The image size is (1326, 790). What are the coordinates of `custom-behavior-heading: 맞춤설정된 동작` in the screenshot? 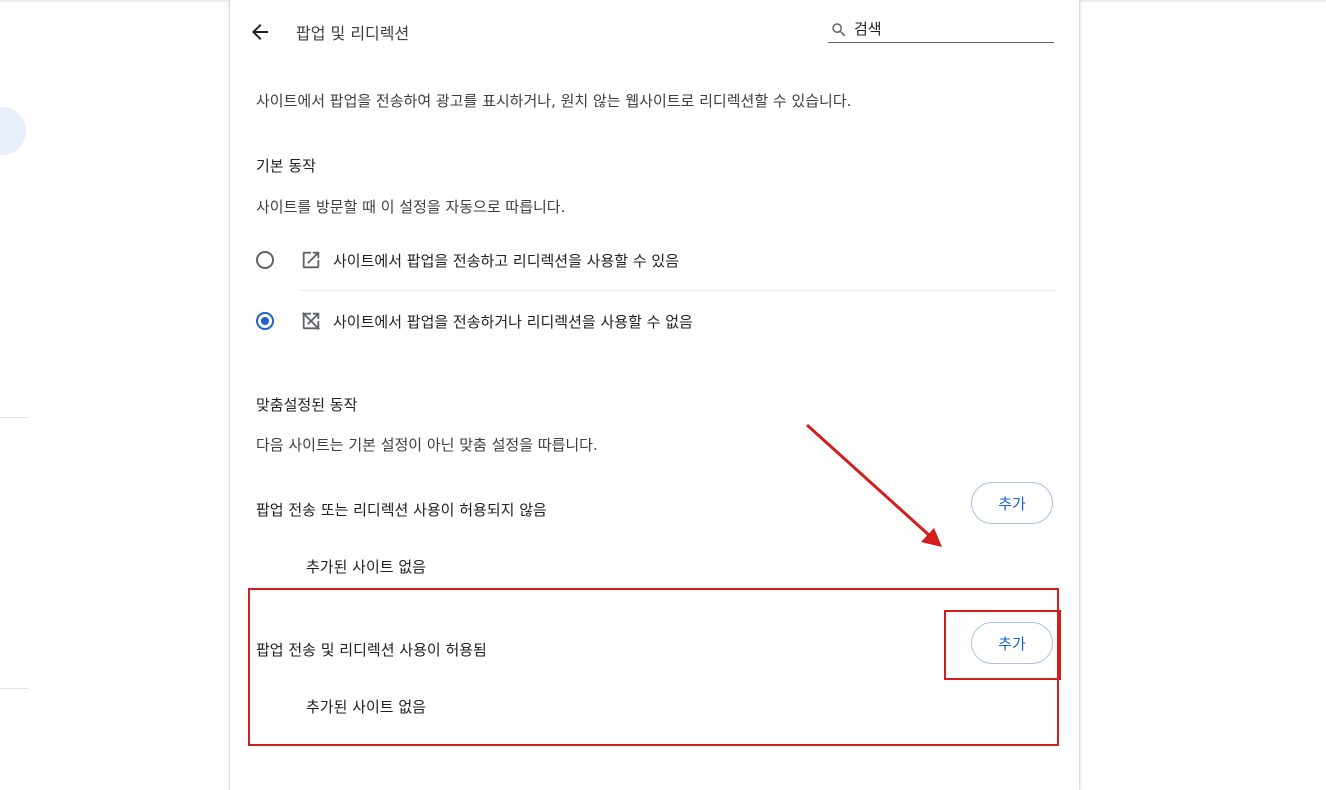 It's located at (307, 405).